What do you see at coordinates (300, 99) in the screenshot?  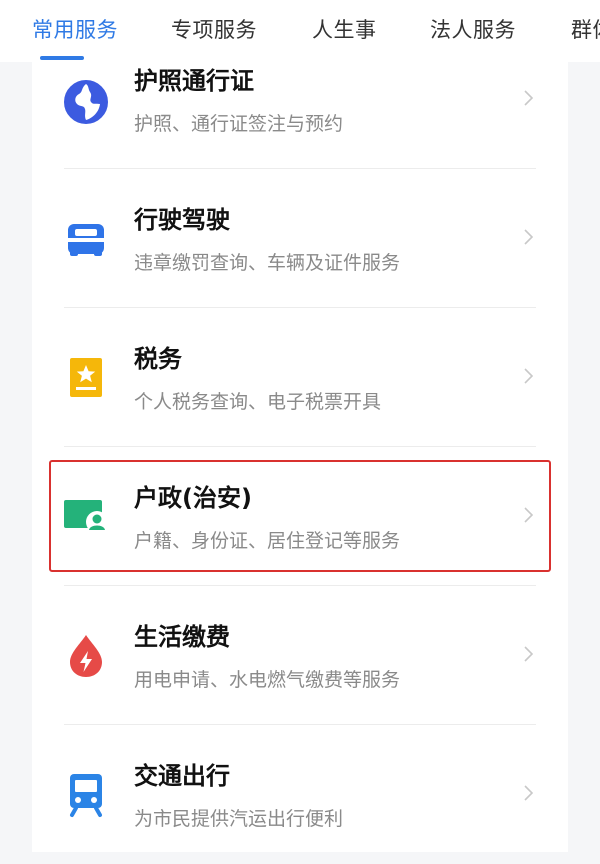 I see `service-item-passport: 护照通行证 护照、通行证签注与预约` at bounding box center [300, 99].